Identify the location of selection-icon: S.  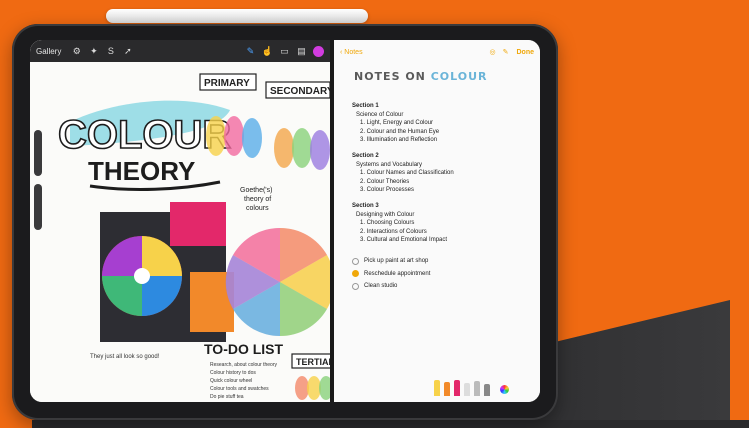
(110, 51).